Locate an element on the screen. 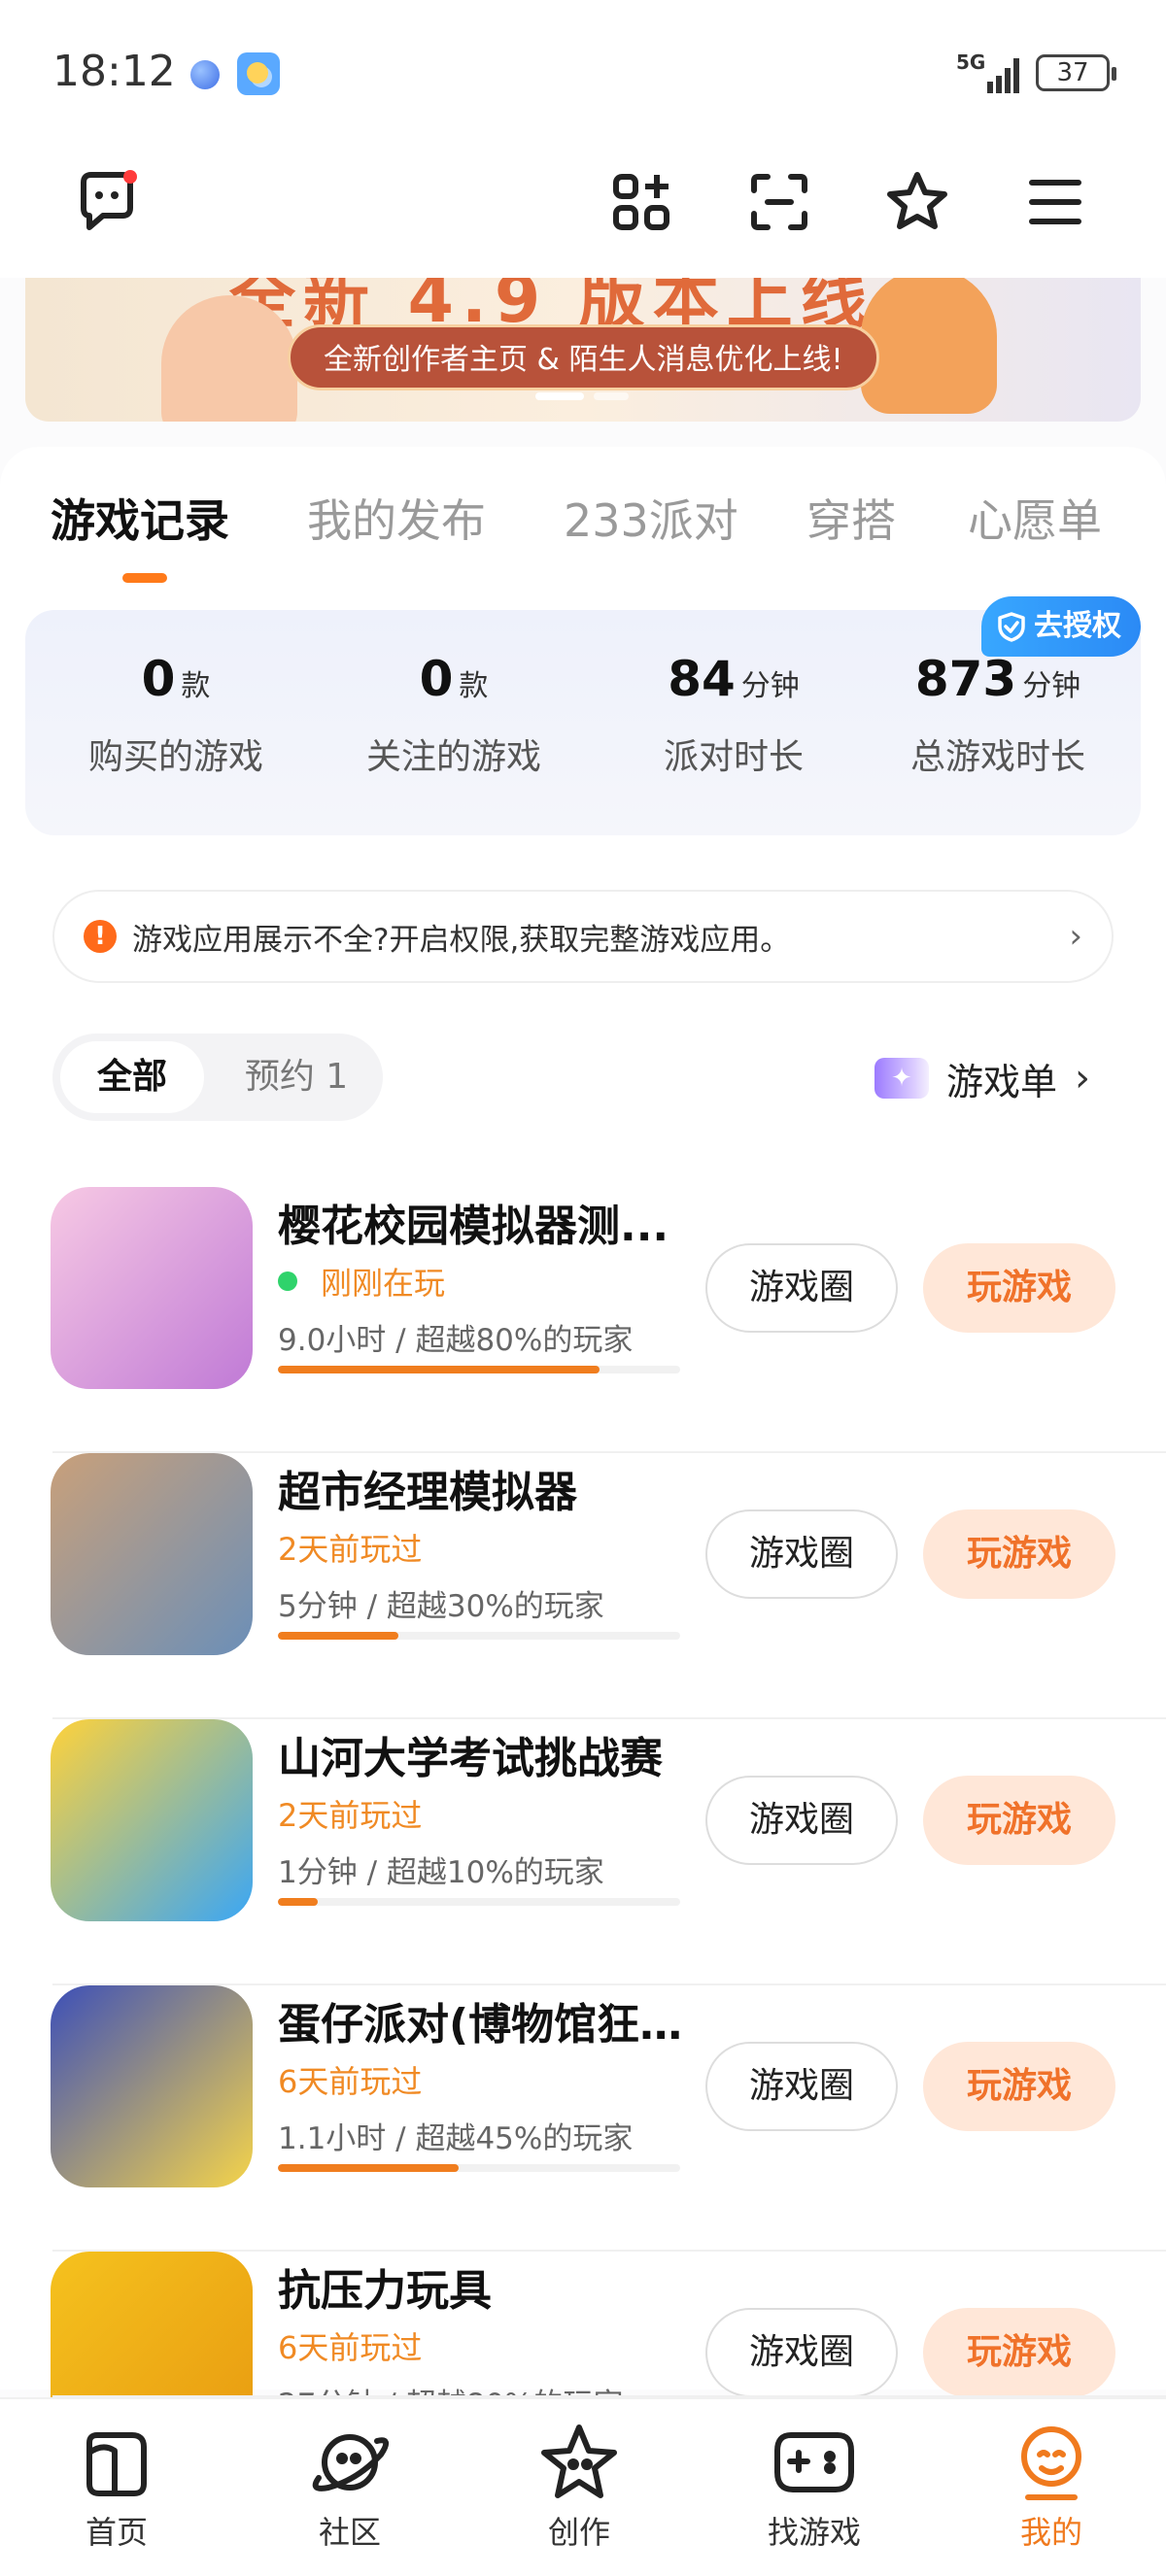 Image resolution: width=1166 pixels, height=2576 pixels. online-dot-icon is located at coordinates (287, 1281).